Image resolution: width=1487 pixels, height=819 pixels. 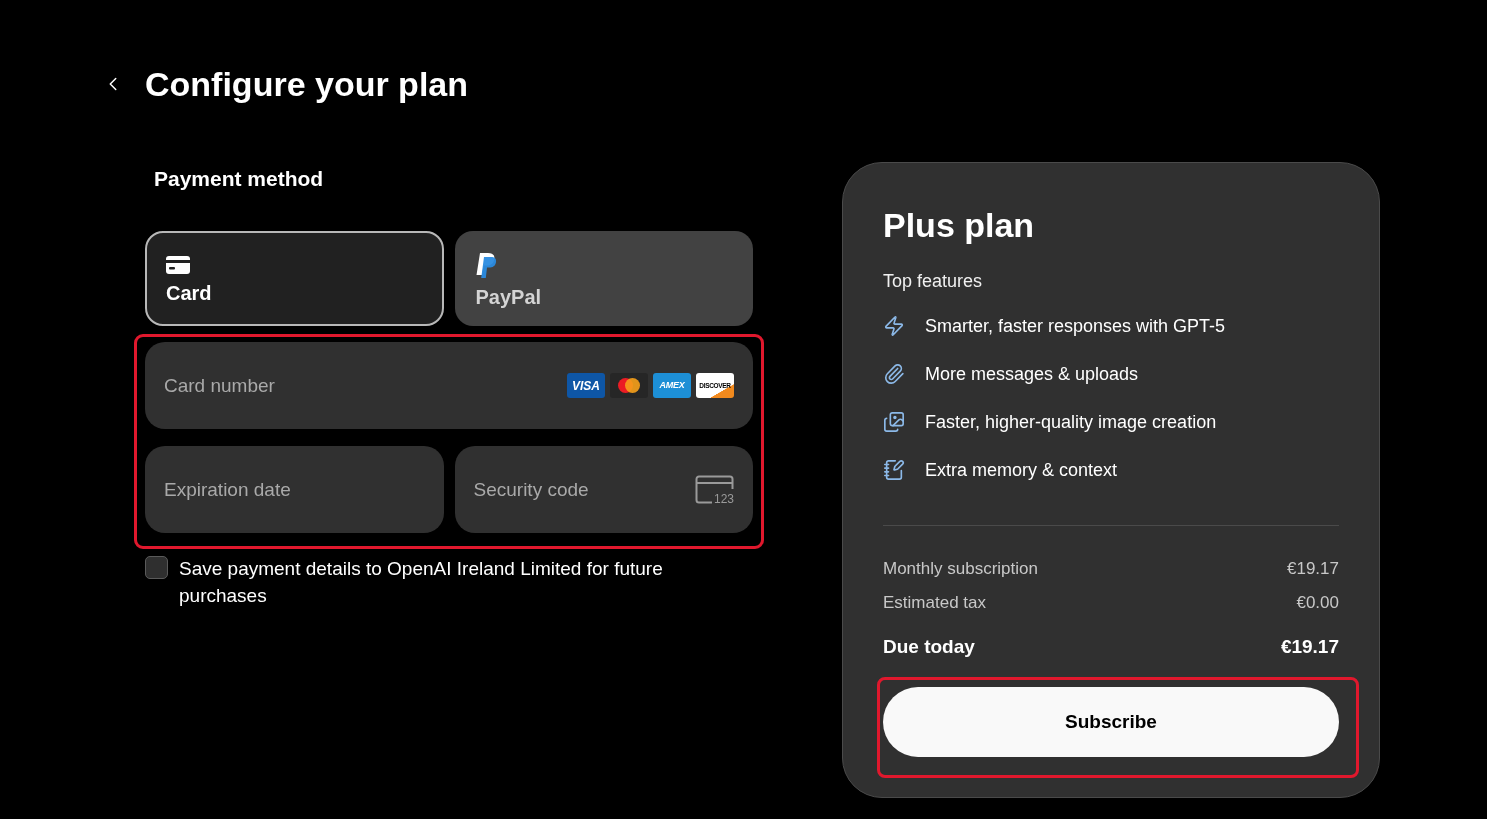 What do you see at coordinates (178, 265) in the screenshot?
I see `credit-card-icon` at bounding box center [178, 265].